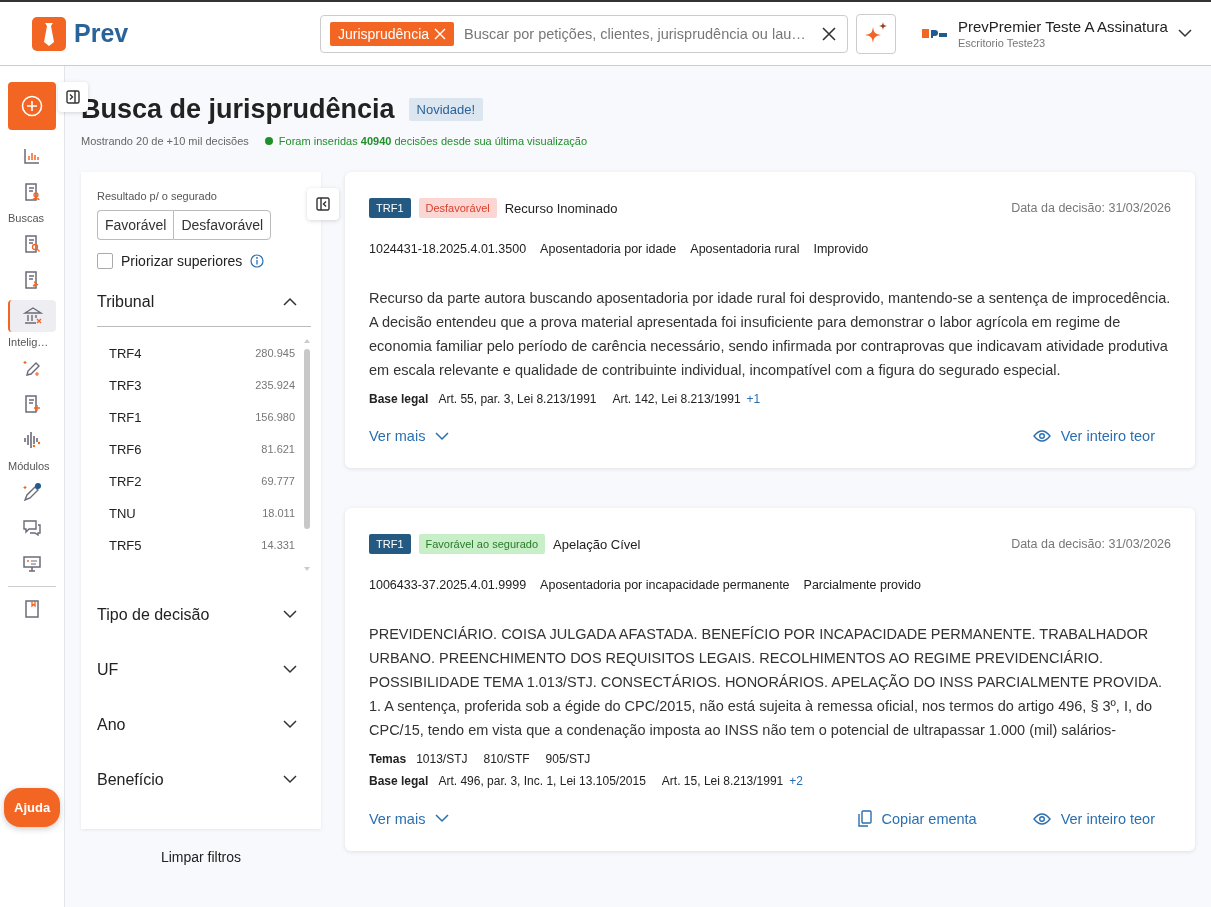 The height and width of the screenshot is (907, 1211). Describe the element at coordinates (440, 33) in the screenshot. I see `close-icon` at that location.